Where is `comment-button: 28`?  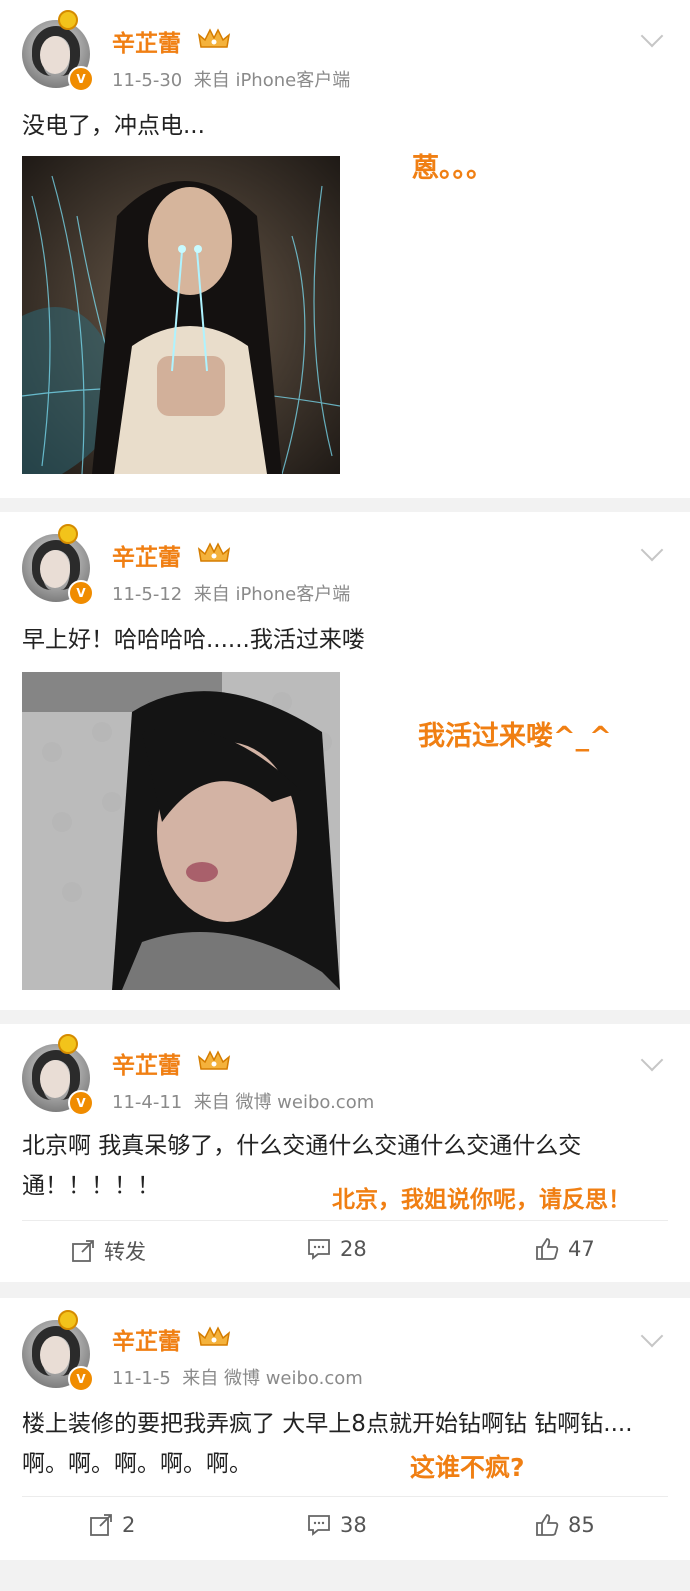
comment-button: 28 is located at coordinates (336, 1249).